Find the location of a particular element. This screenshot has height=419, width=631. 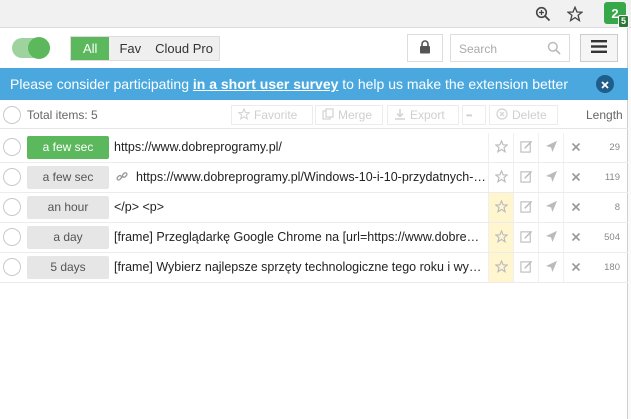

banner-text-after: to help us make the extension better is located at coordinates (453, 84).